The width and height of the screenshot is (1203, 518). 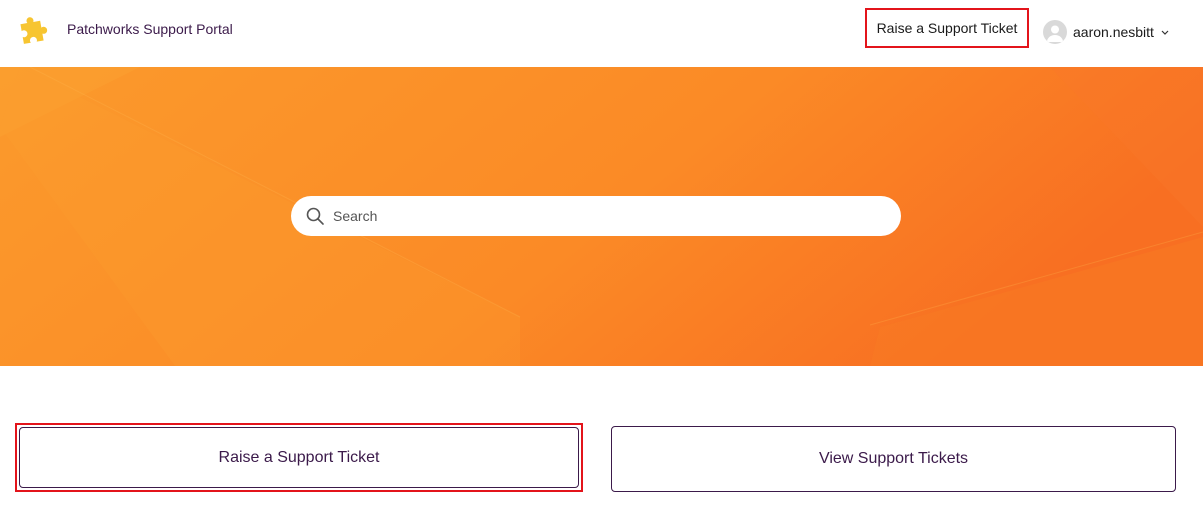 I want to click on search-bar, so click(x=596, y=216).